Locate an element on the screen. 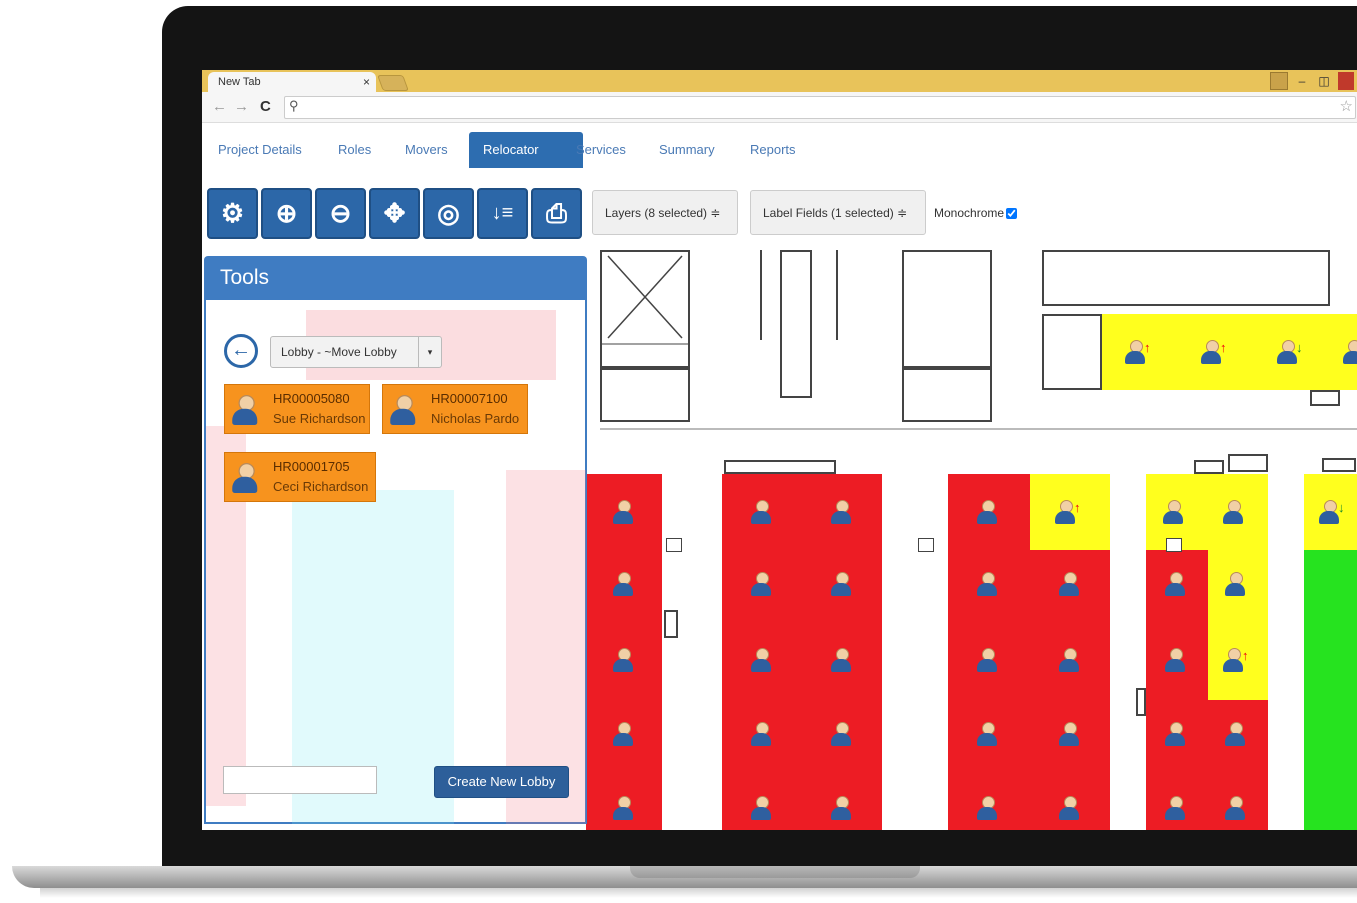 This screenshot has height=903, width=1357. person-id: HR00007100 is located at coordinates (469, 398).